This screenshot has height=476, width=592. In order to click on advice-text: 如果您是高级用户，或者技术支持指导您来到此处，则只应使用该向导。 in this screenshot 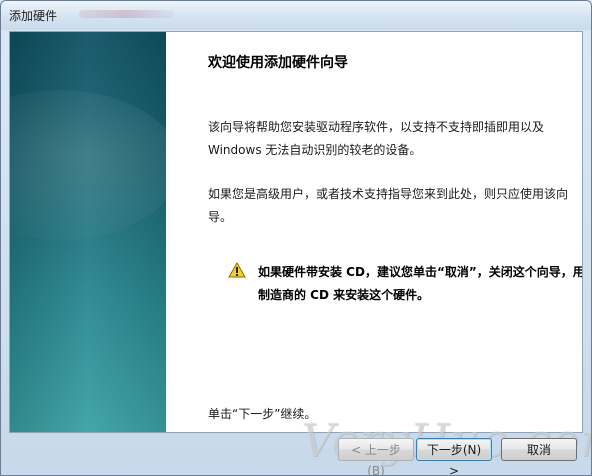, I will do `click(388, 205)`.